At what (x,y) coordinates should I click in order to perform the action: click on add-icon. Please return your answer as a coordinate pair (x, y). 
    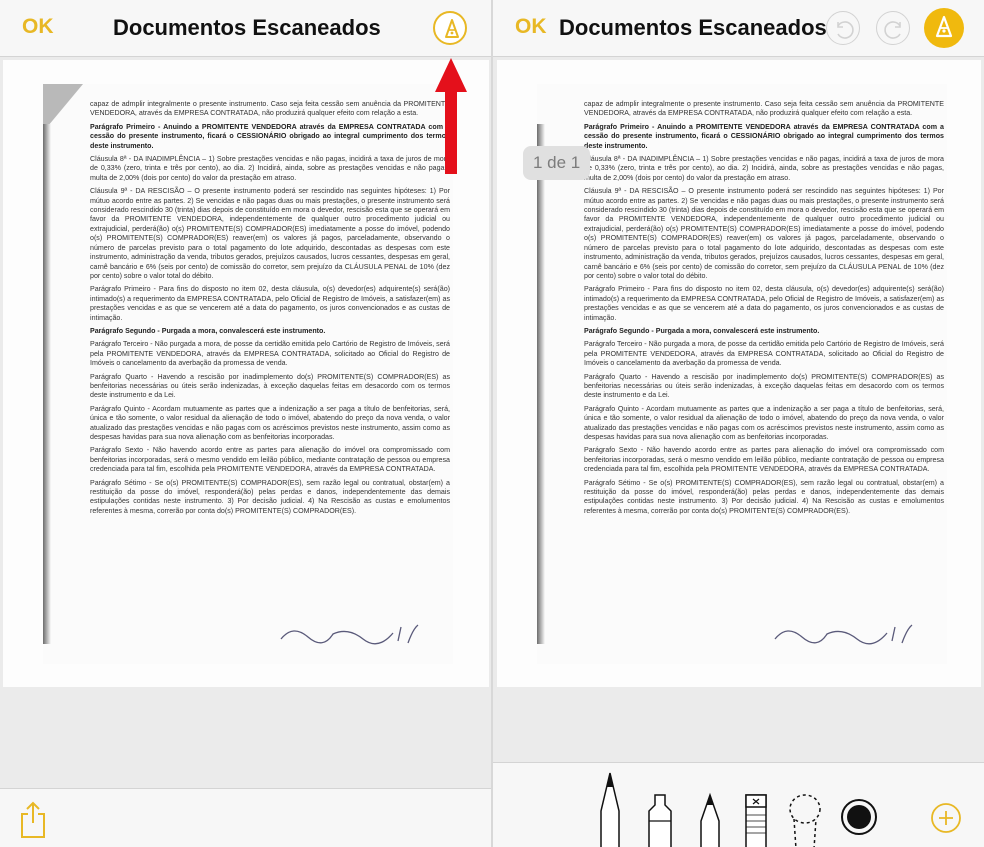
    Looking at the image, I should click on (946, 818).